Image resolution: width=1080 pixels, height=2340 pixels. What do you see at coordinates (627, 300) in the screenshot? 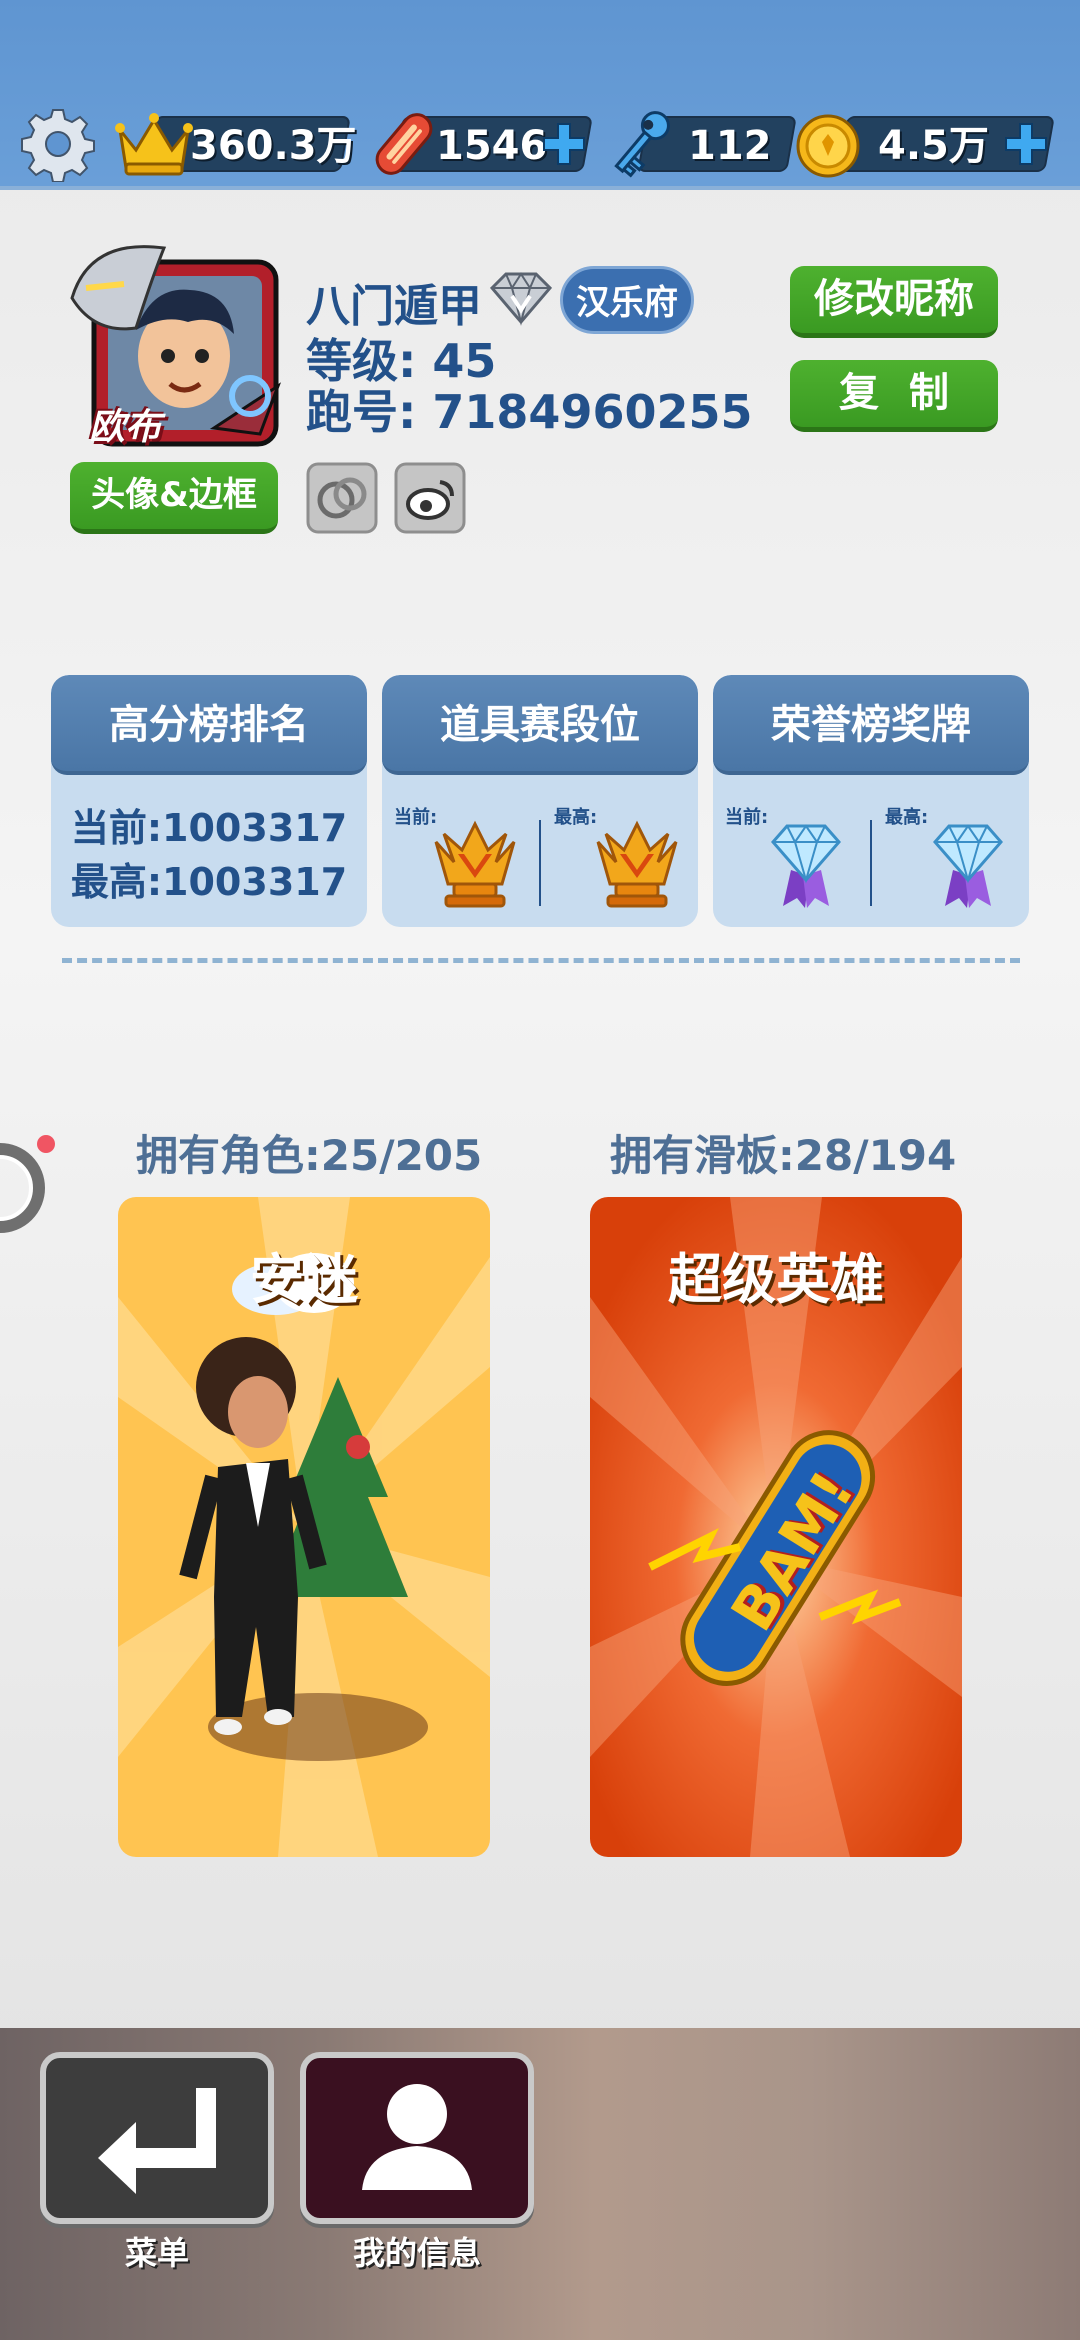
I see `city-badge: 汉乐府` at bounding box center [627, 300].